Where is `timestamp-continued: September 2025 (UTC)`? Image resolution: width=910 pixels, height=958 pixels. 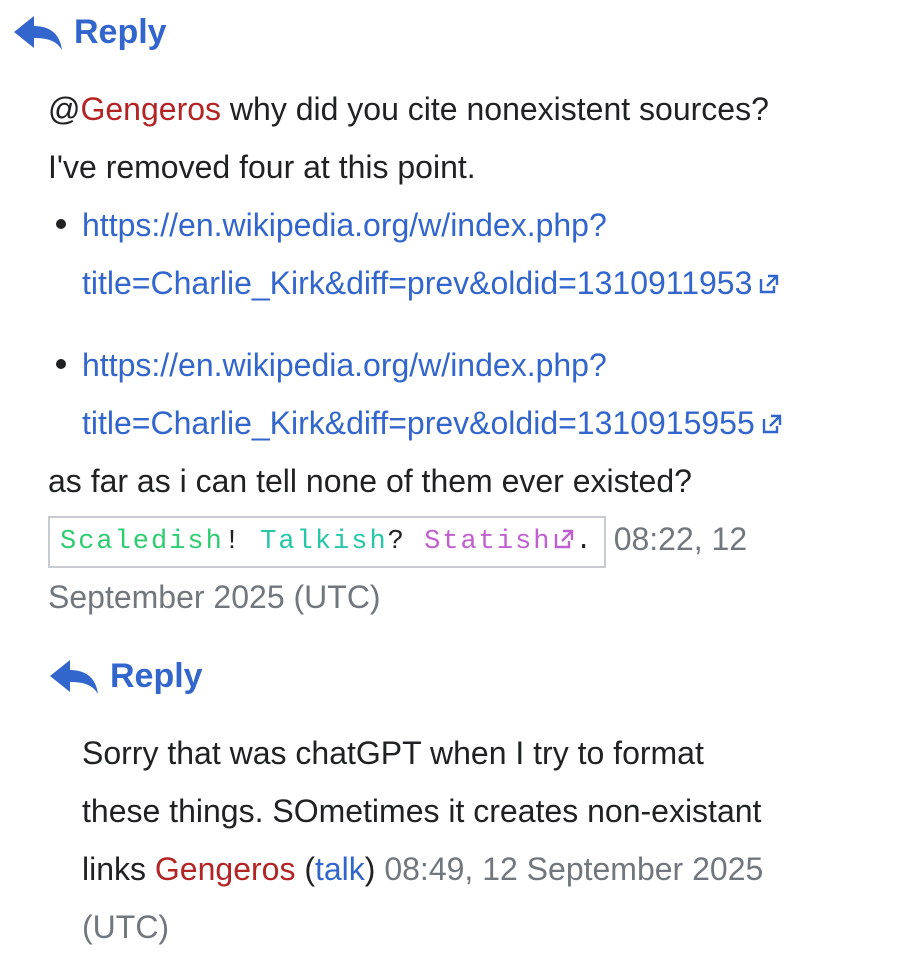
timestamp-continued: September 2025 (UTC) is located at coordinates (214, 597).